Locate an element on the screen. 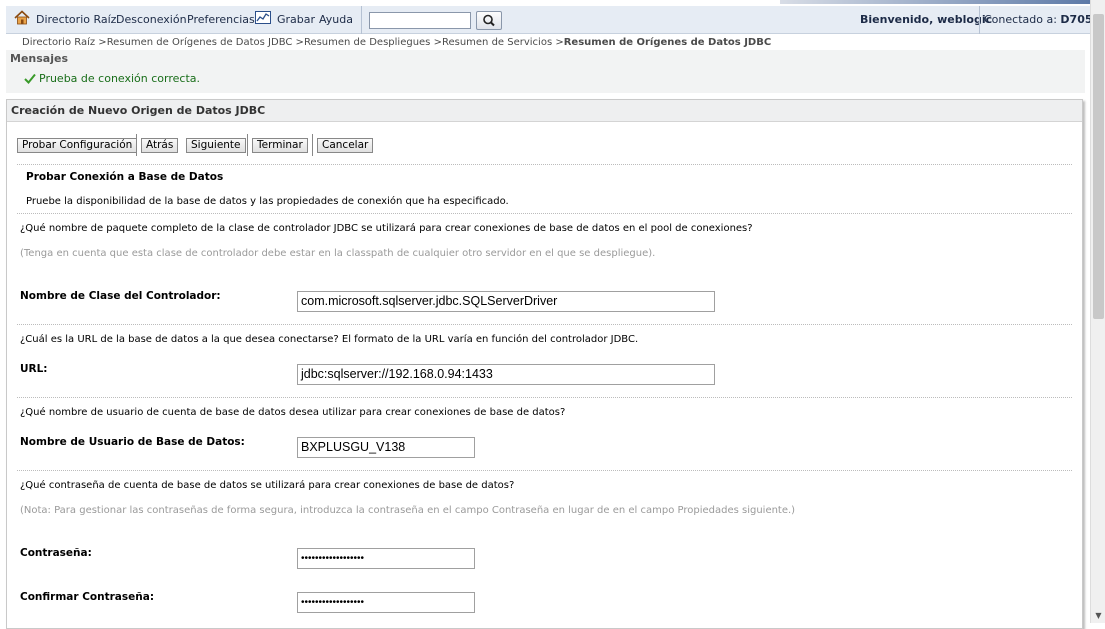  search-input is located at coordinates (420, 20).